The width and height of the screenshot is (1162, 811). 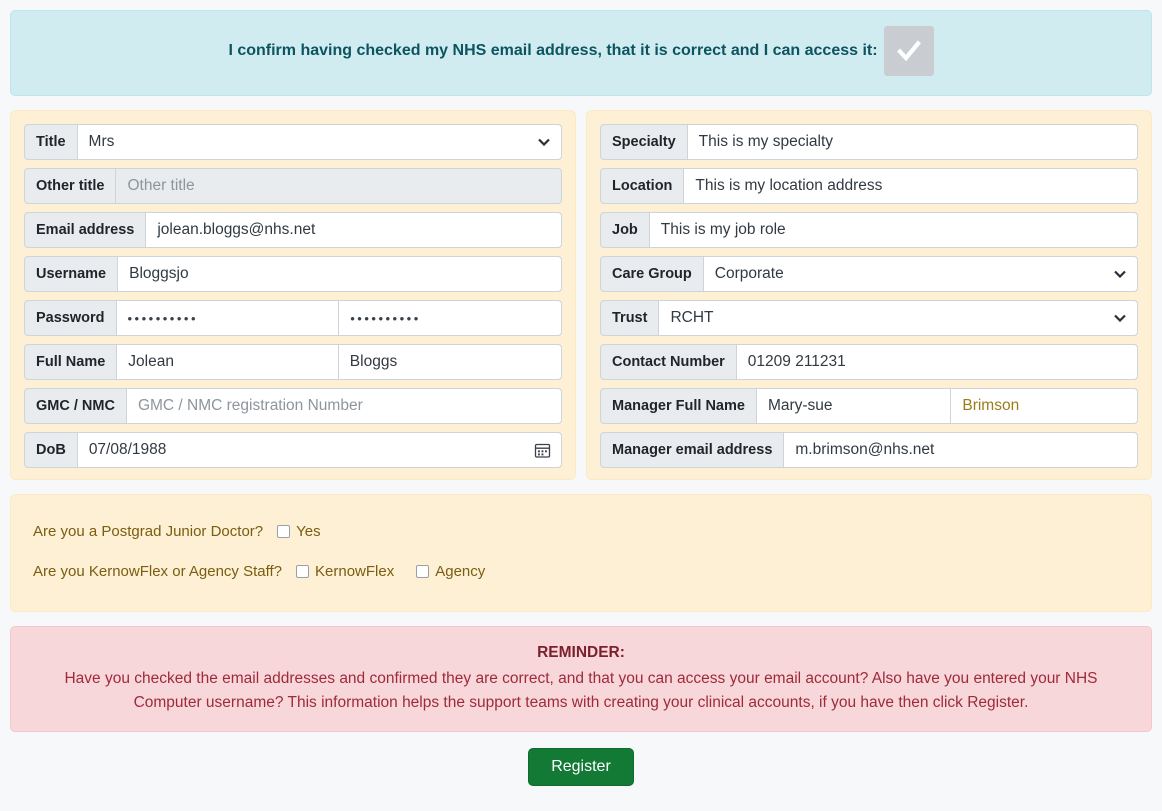 What do you see at coordinates (642, 186) in the screenshot?
I see `field-location-label: Location` at bounding box center [642, 186].